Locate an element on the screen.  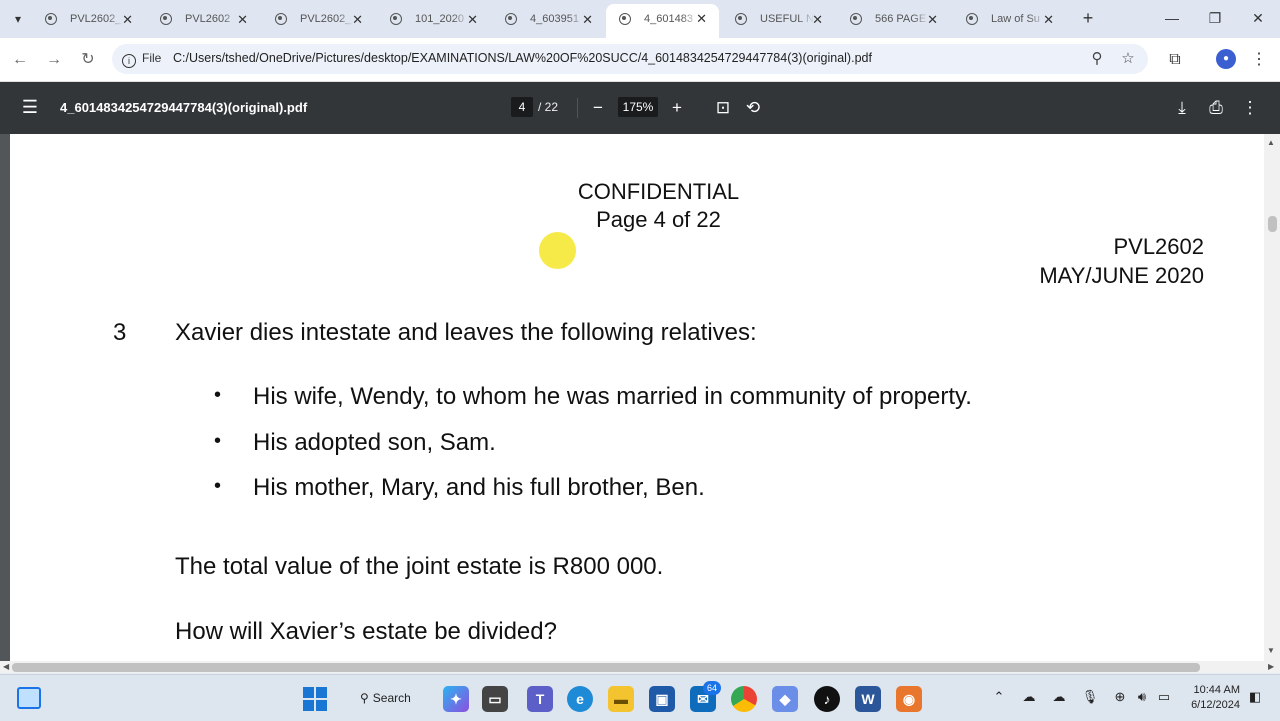
widgets-icon is located at coordinates (29, 698).